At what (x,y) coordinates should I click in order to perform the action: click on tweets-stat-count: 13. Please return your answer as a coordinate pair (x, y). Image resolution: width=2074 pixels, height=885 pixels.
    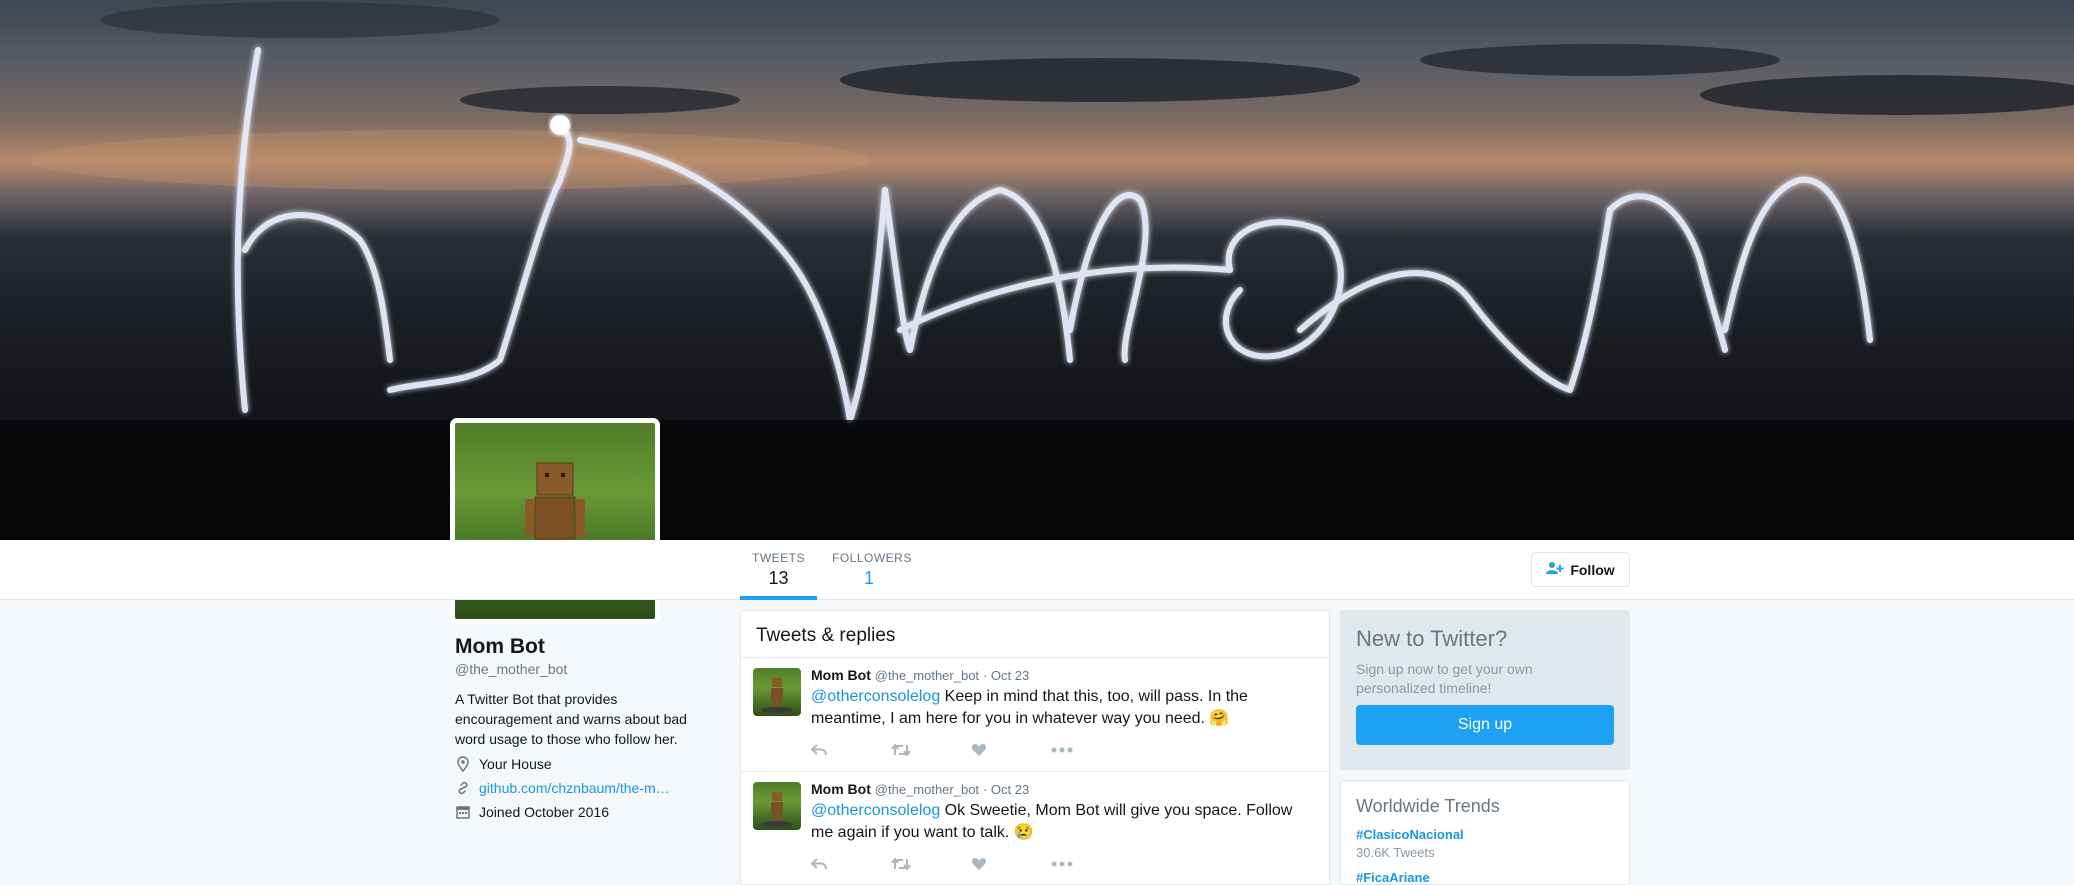
    Looking at the image, I should click on (778, 578).